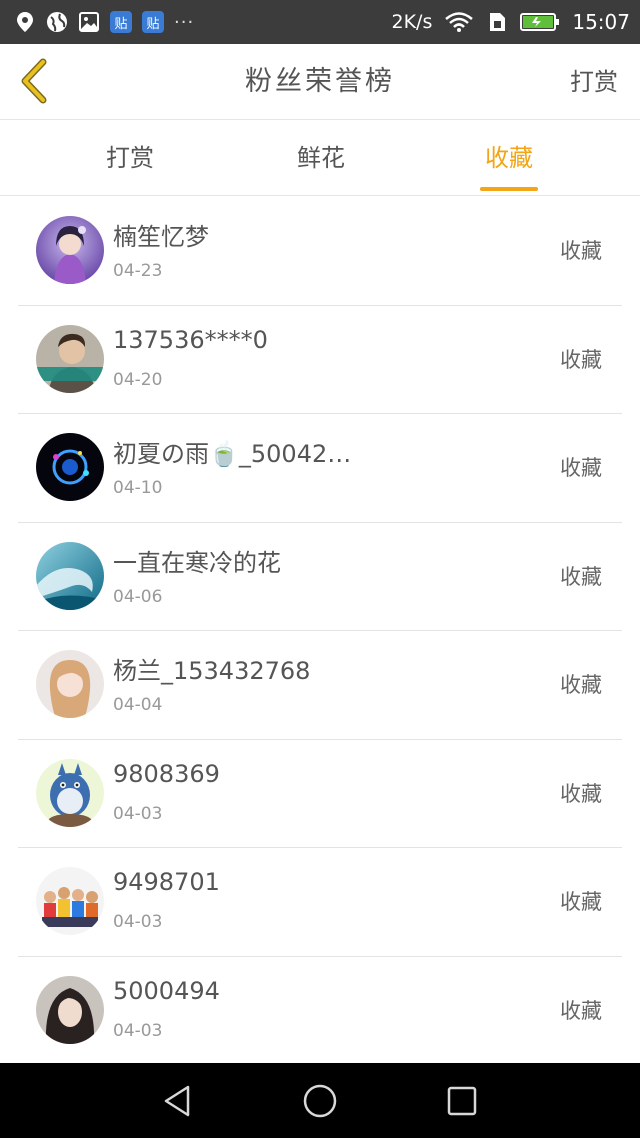 The height and width of the screenshot is (1138, 640). What do you see at coordinates (594, 82) in the screenshot?
I see `reward-button: 打赏` at bounding box center [594, 82].